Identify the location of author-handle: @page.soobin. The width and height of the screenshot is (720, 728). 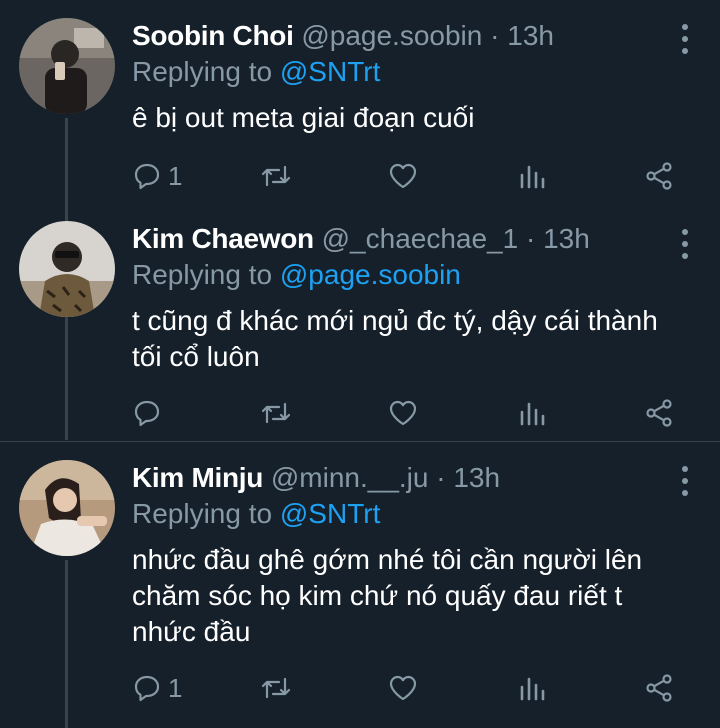
(391, 35).